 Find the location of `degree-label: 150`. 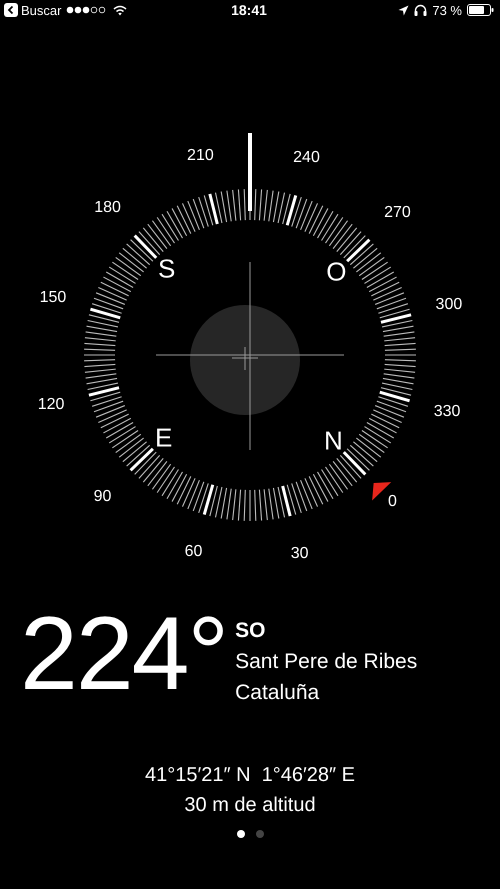

degree-label: 150 is located at coordinates (53, 298).